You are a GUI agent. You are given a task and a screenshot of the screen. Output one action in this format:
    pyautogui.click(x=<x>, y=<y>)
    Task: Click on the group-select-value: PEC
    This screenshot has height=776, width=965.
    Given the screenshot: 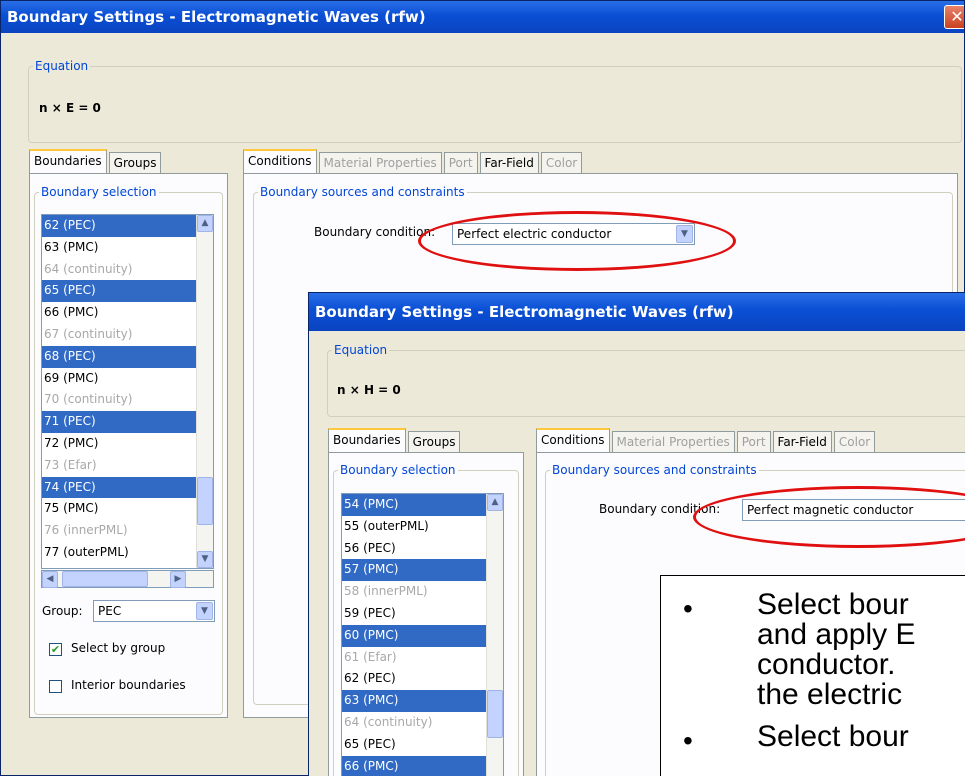 What is the action you would take?
    pyautogui.click(x=110, y=611)
    